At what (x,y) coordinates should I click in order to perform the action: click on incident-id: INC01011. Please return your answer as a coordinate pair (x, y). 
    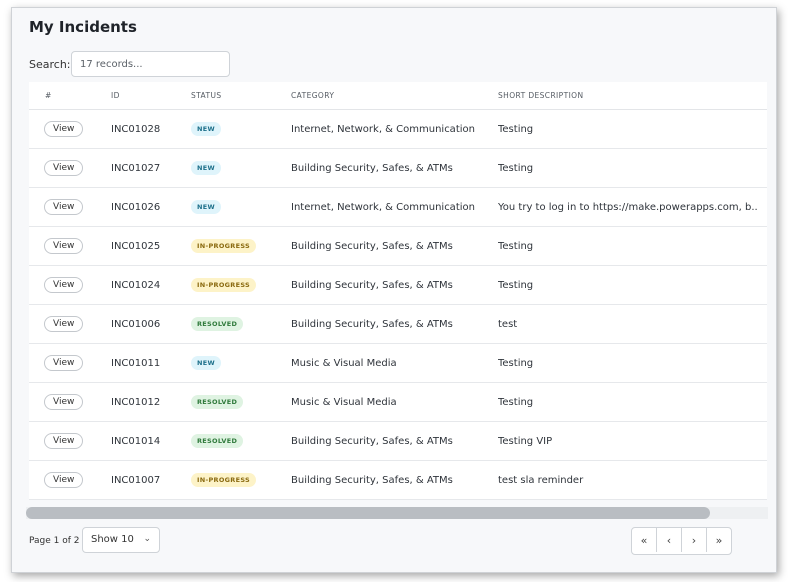
    Looking at the image, I should click on (151, 363).